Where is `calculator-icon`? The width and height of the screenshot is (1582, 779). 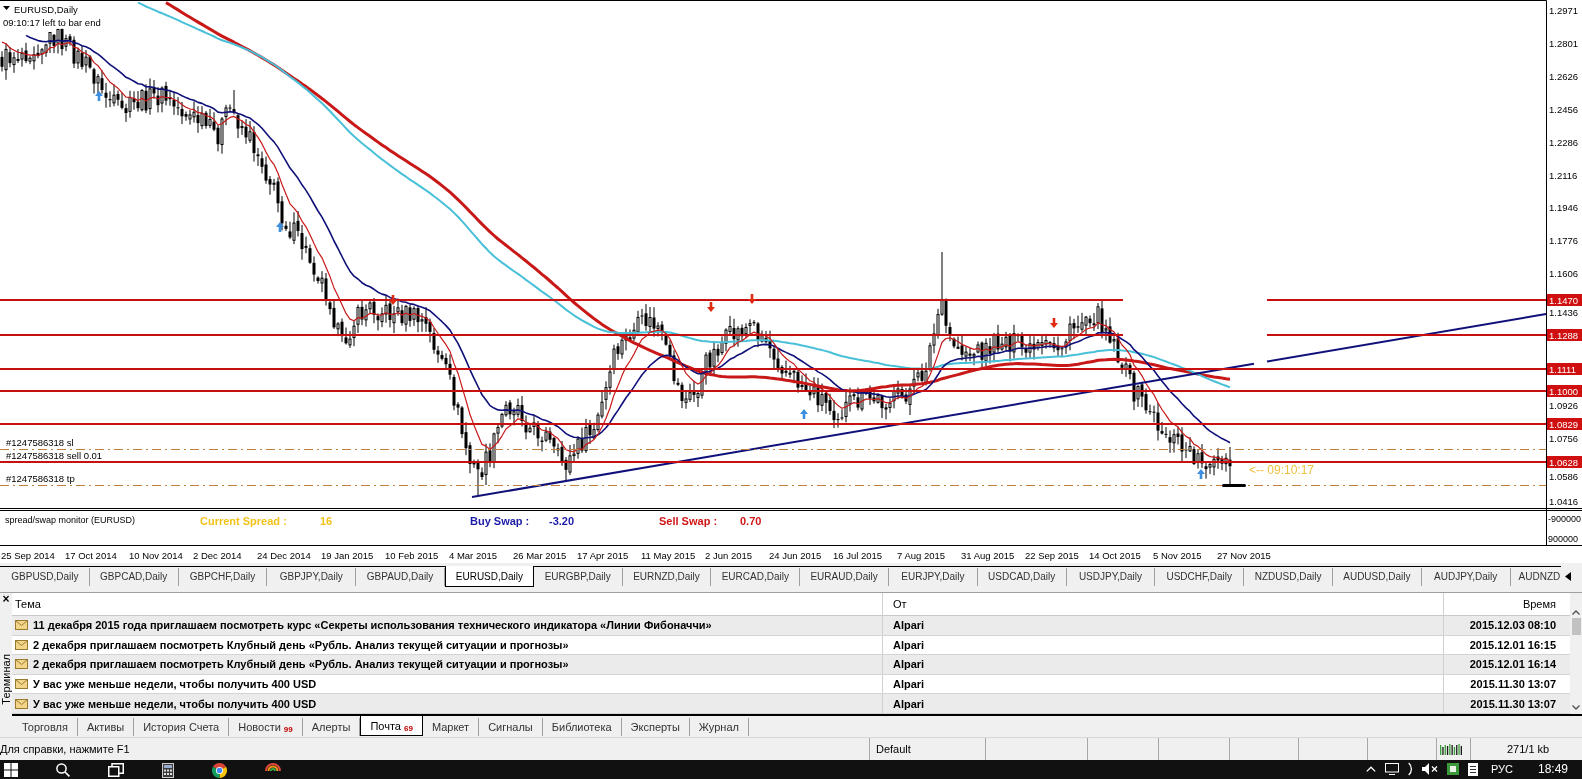
calculator-icon is located at coordinates (168, 770).